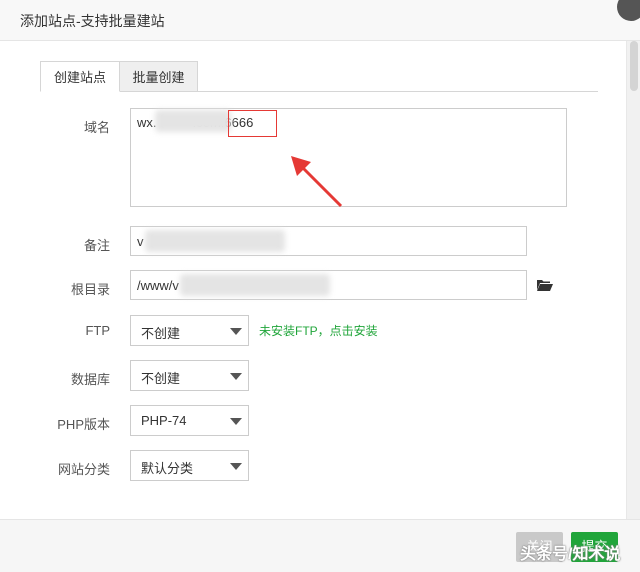  What do you see at coordinates (83, 469) in the screenshot?
I see `category-label: 网站分类` at bounding box center [83, 469].